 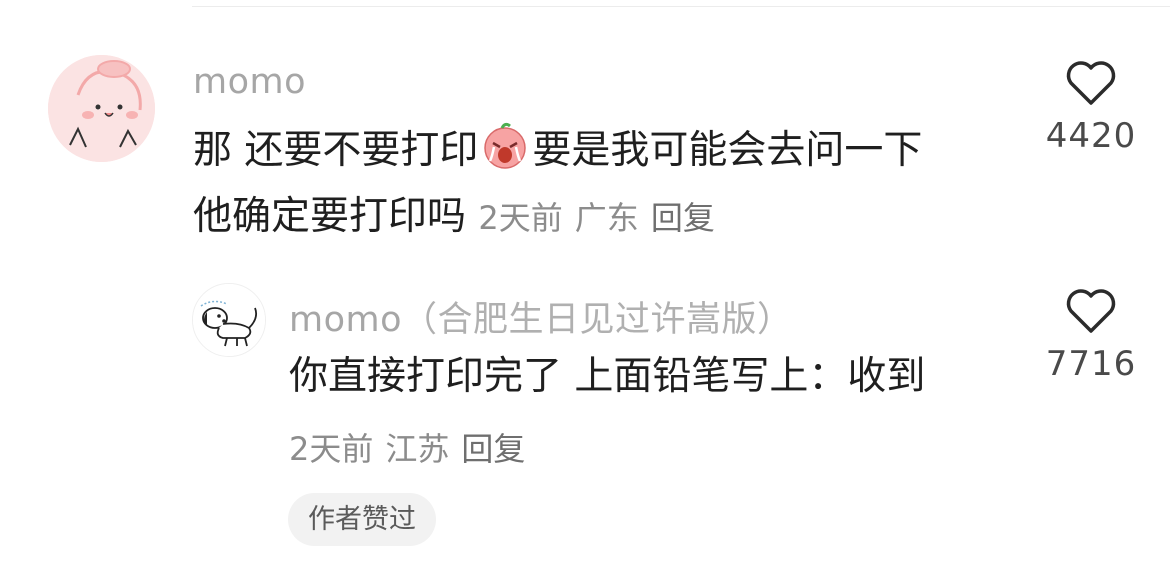 I want to click on comment-text-part: 那 还要不要打印, so click(x=336, y=150).